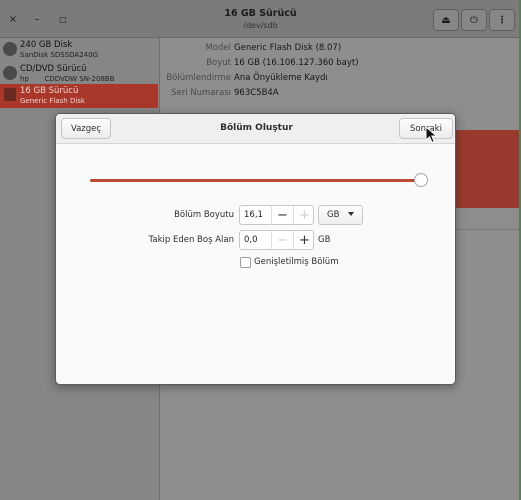 This screenshot has height=500, width=521. I want to click on detail-row-serial: Seri Numarası 963C5B4A, so click(341, 95).